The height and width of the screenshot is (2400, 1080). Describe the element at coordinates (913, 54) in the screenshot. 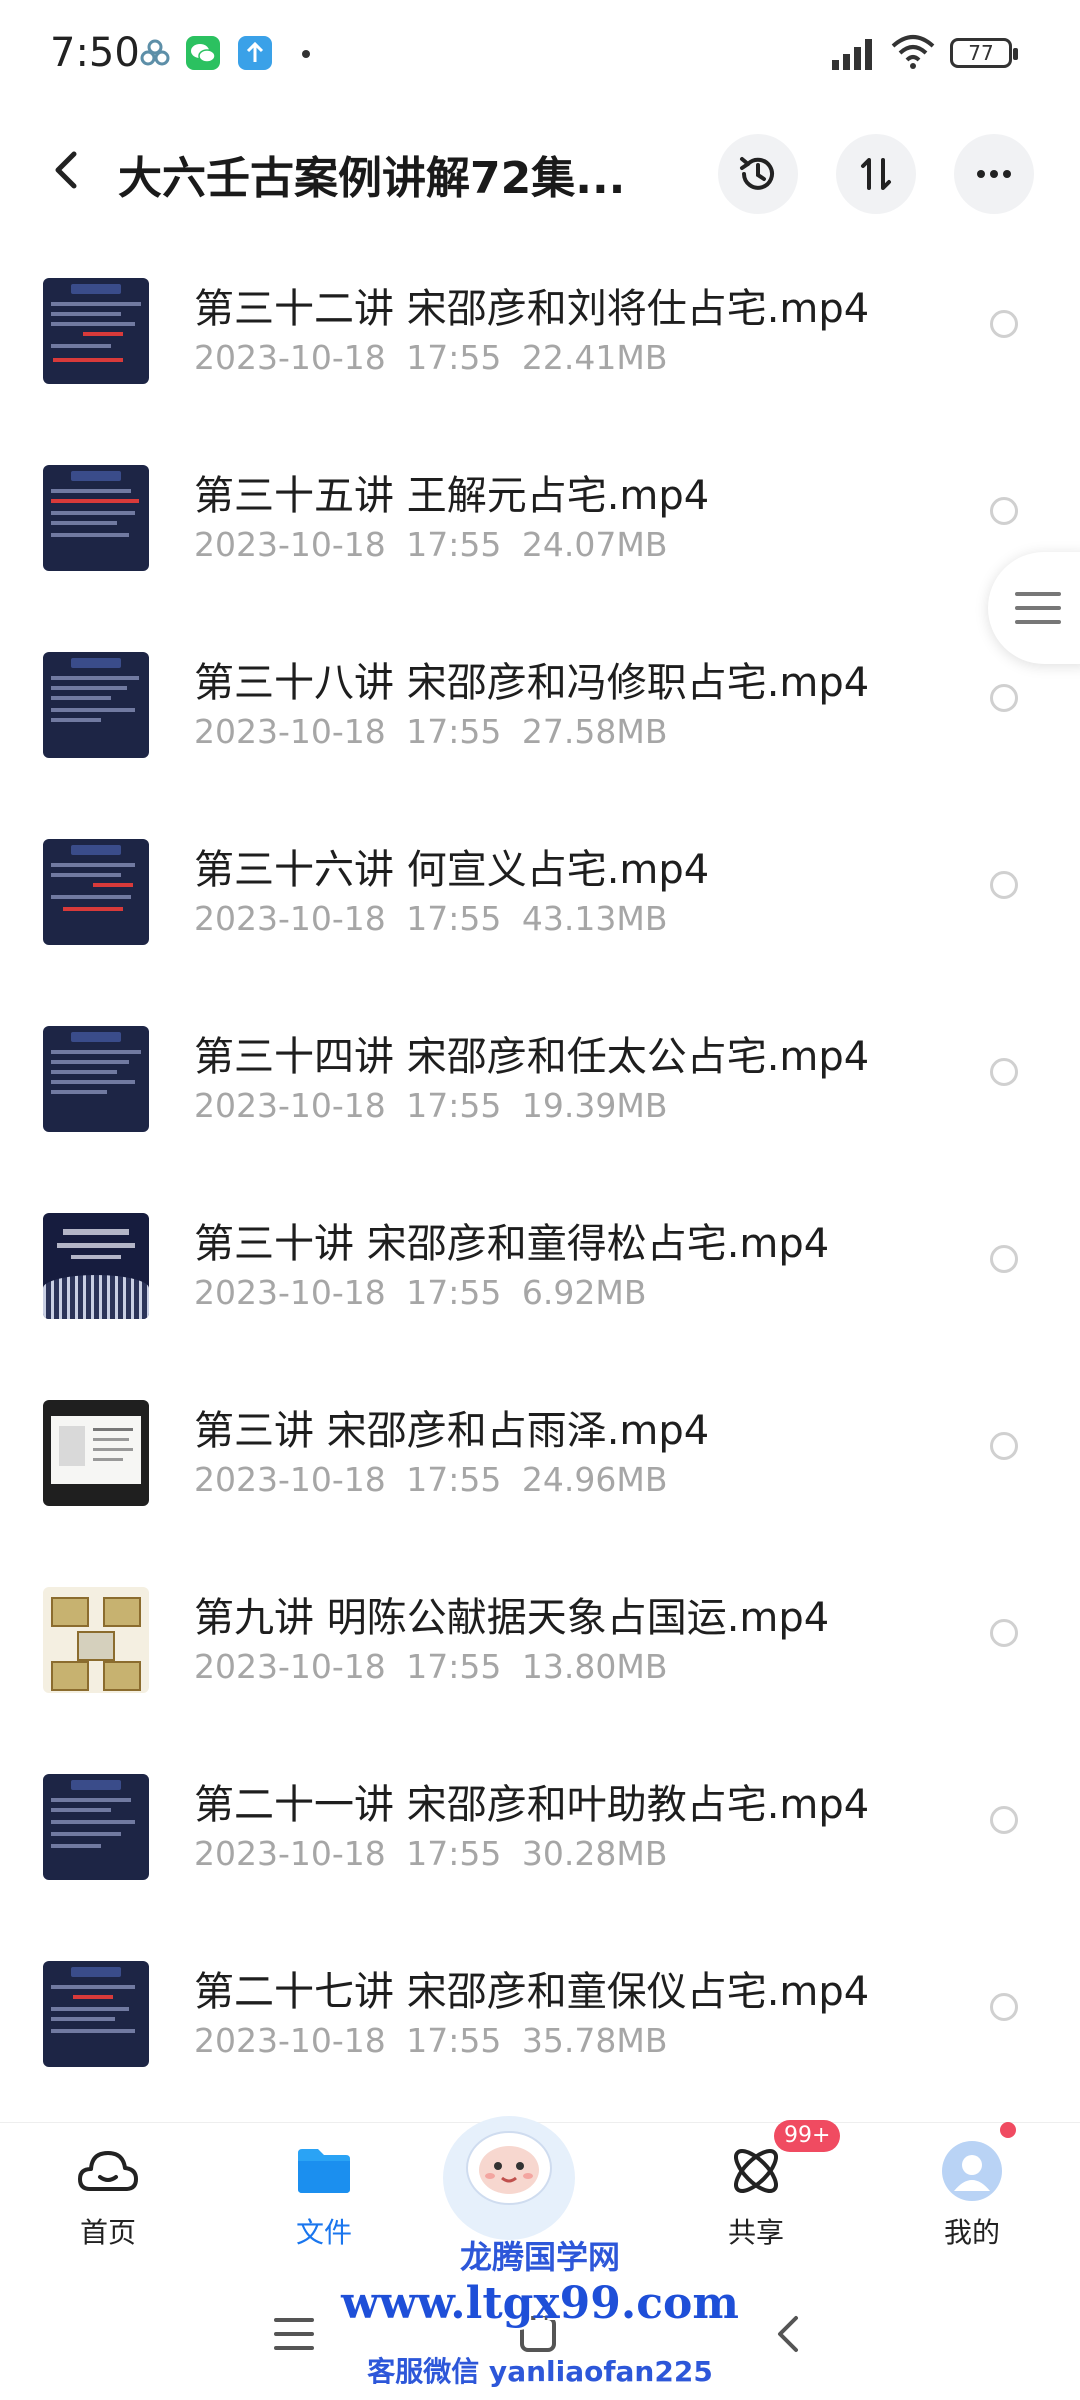

I see `wifi-icon` at that location.